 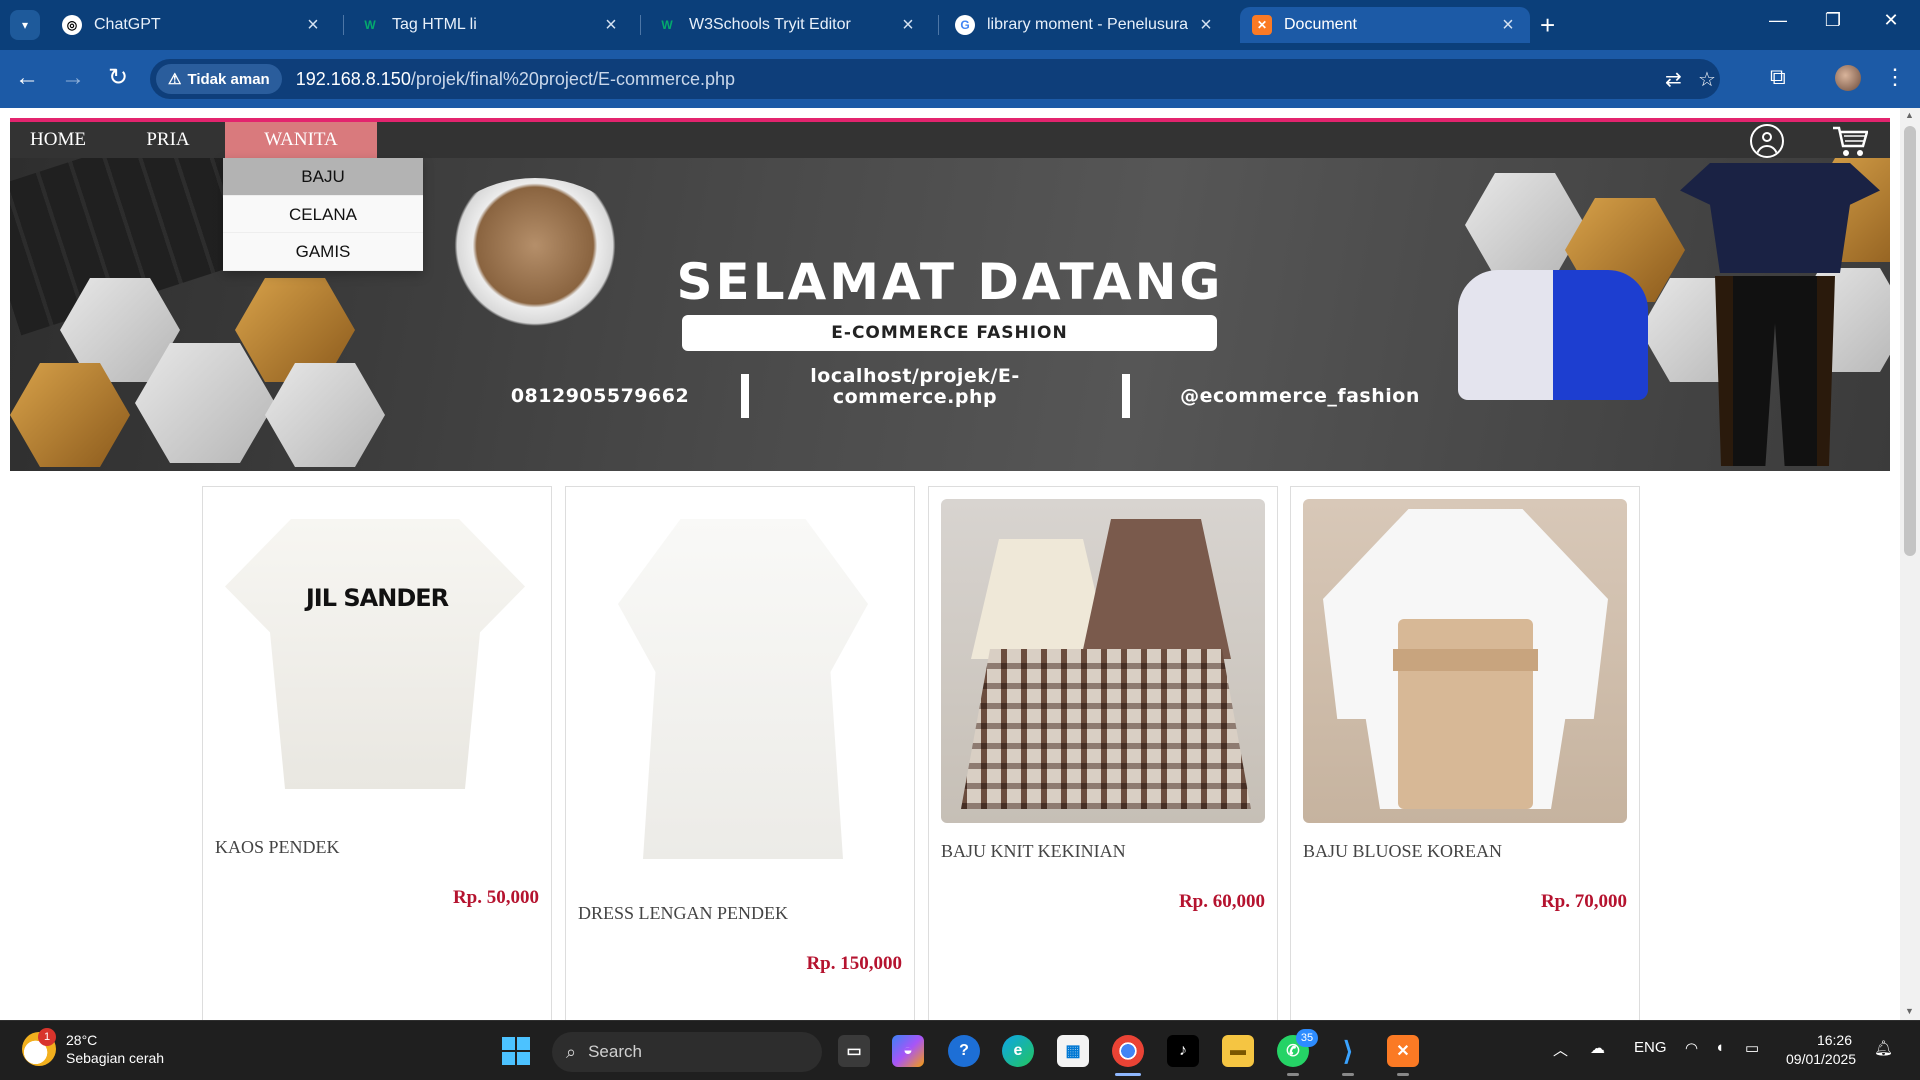 I want to click on tab-title: library moment - Penelusuran G, so click(x=1087, y=24).